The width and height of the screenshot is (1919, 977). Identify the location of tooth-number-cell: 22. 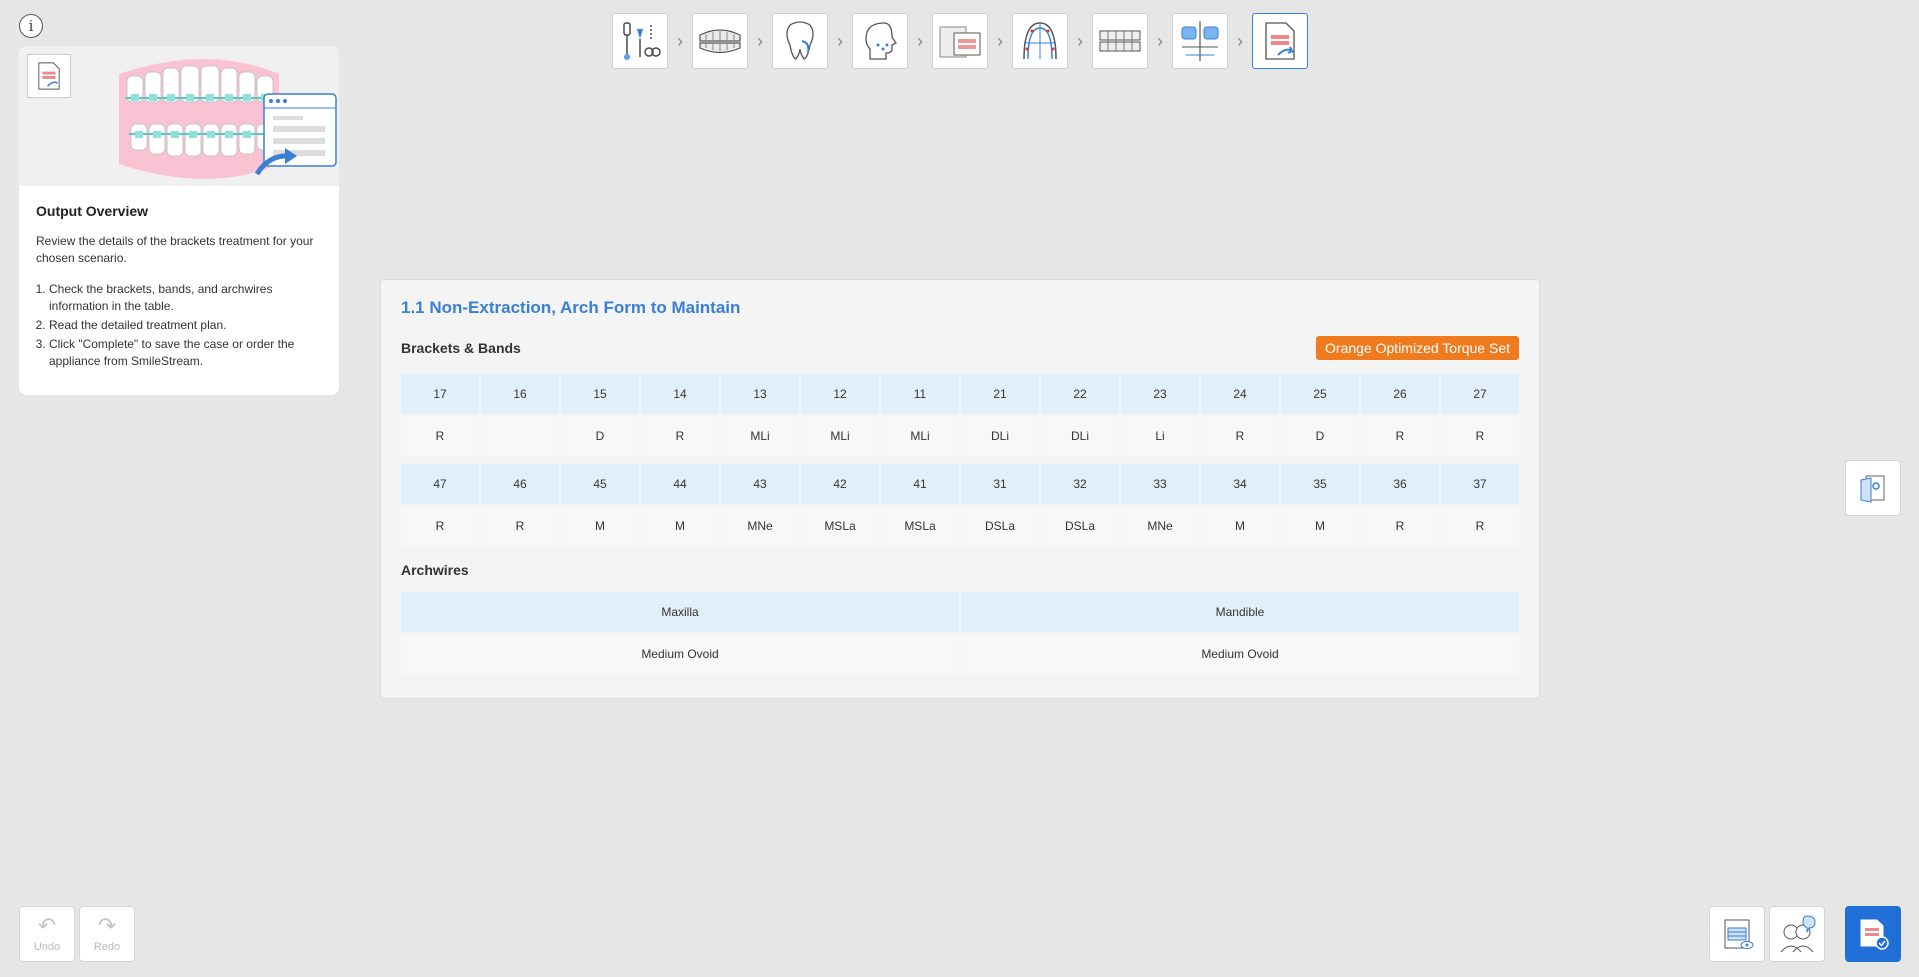
(1080, 394).